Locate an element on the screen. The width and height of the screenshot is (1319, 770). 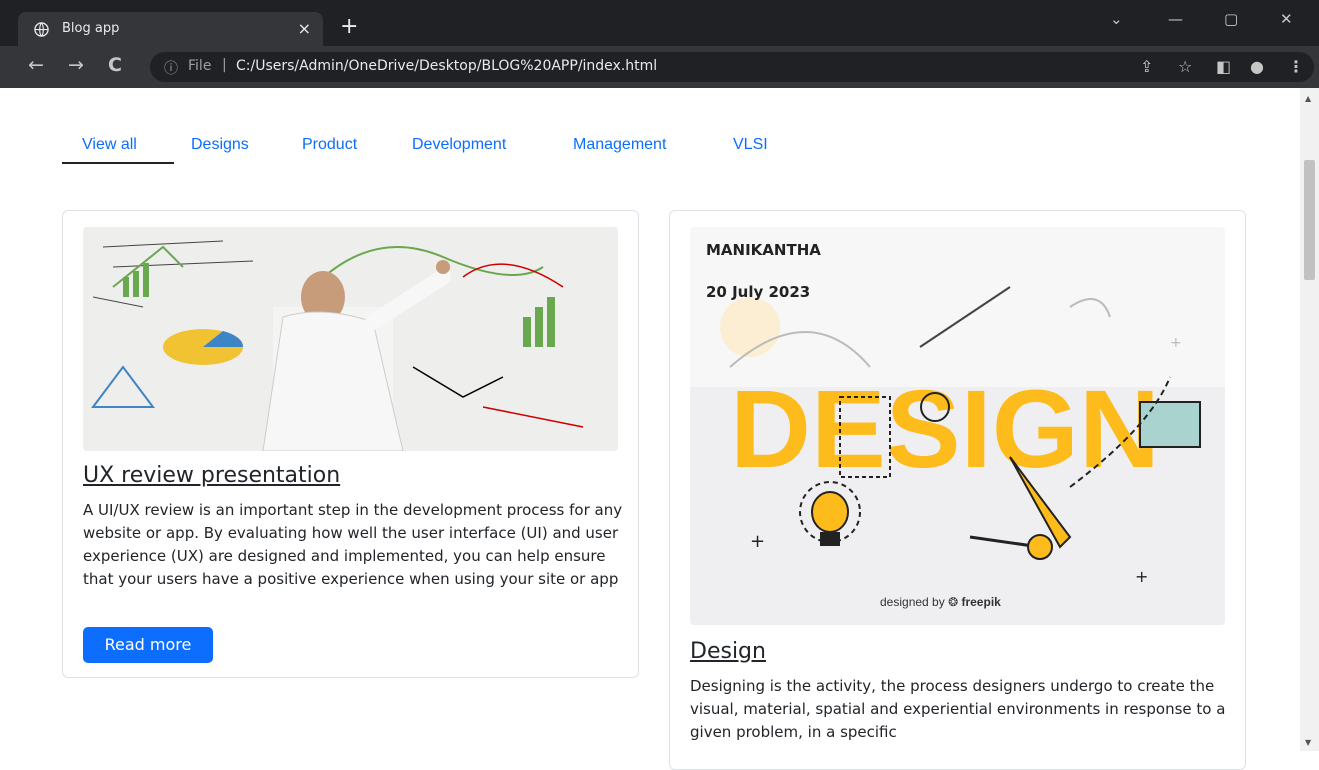
card-title-link: UX review presentation is located at coordinates (211, 475).